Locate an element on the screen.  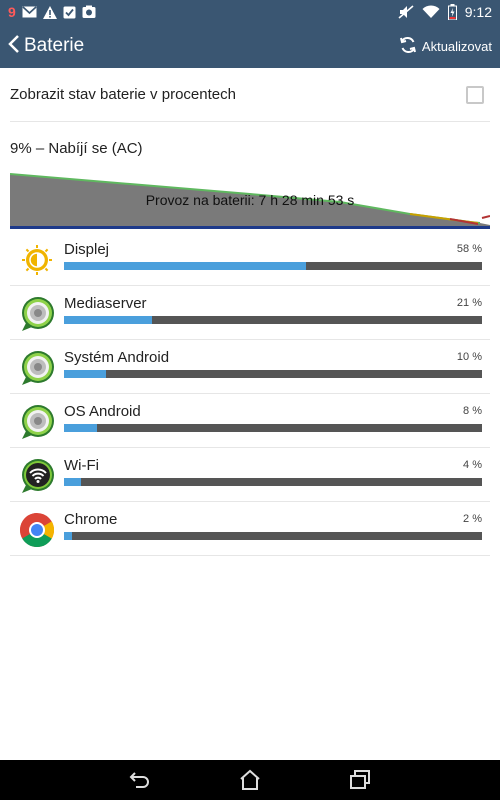
recents-icon is located at coordinates (360, 779).